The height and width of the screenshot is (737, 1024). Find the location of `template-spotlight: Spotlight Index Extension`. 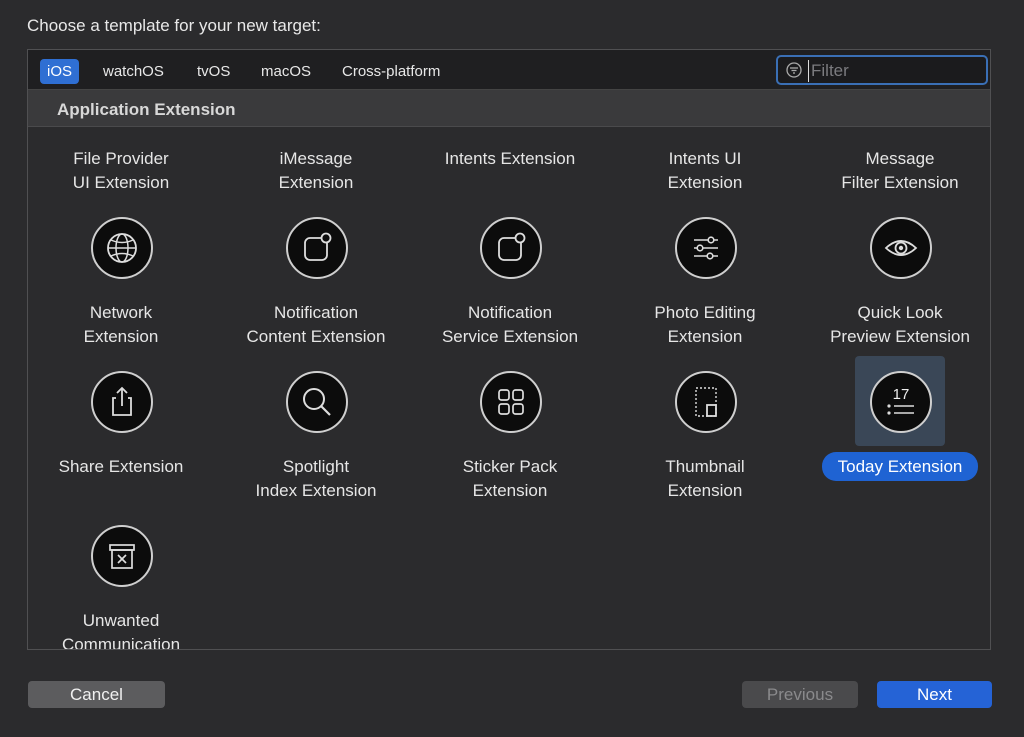

template-spotlight: Spotlight Index Extension is located at coordinates (316, 479).